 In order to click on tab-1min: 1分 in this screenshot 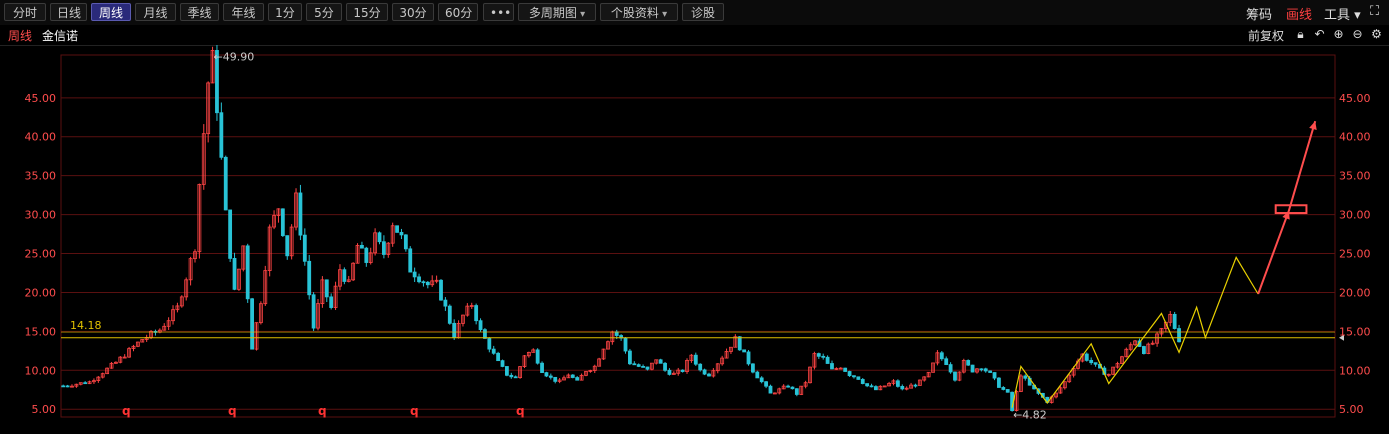, I will do `click(285, 12)`.